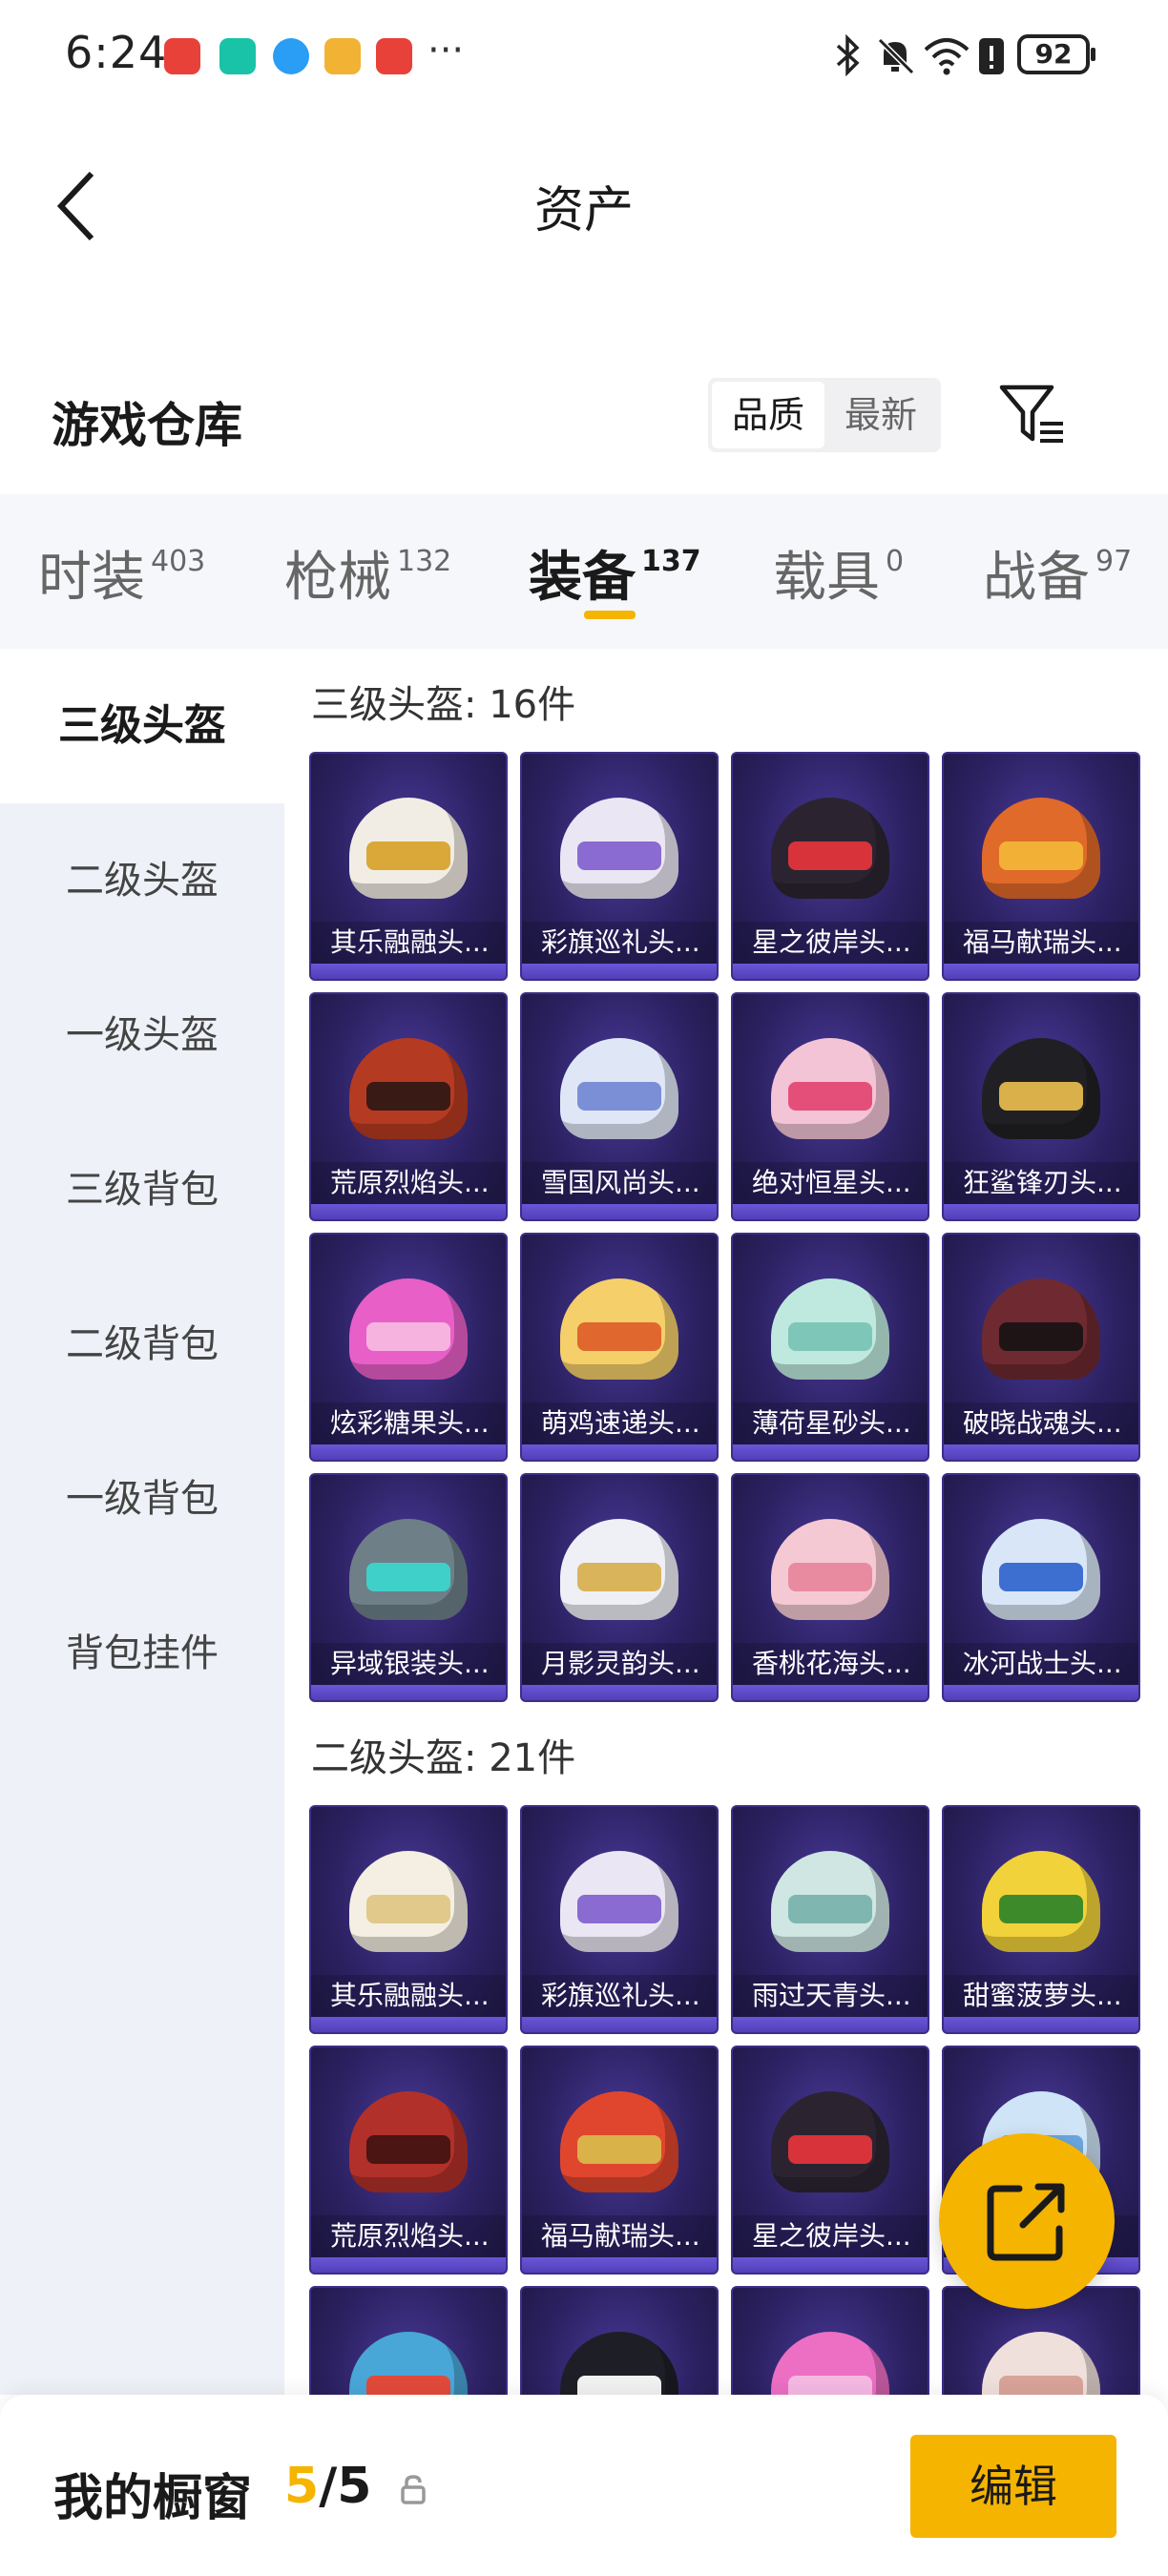 The height and width of the screenshot is (2576, 1168). Describe the element at coordinates (91, 578) in the screenshot. I see `tab-label: 时装` at that location.